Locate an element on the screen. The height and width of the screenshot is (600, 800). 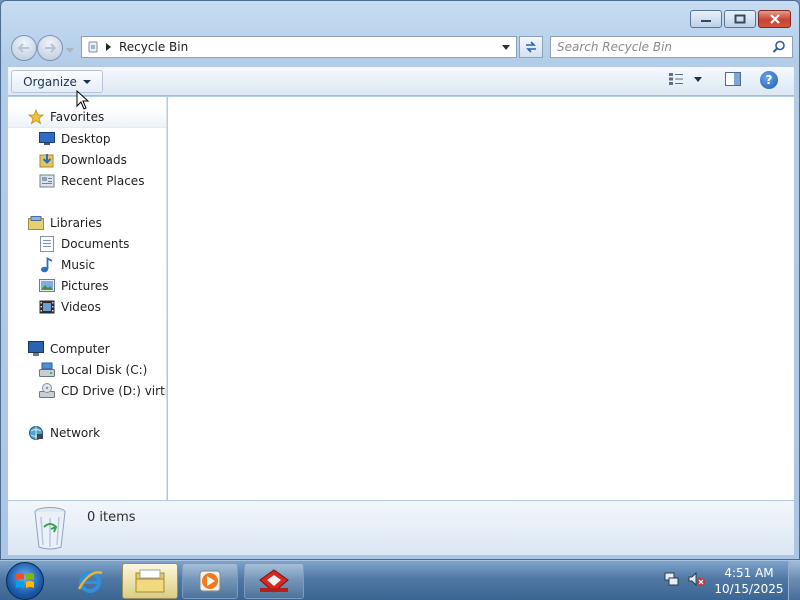
close-icon is located at coordinates (774, 19).